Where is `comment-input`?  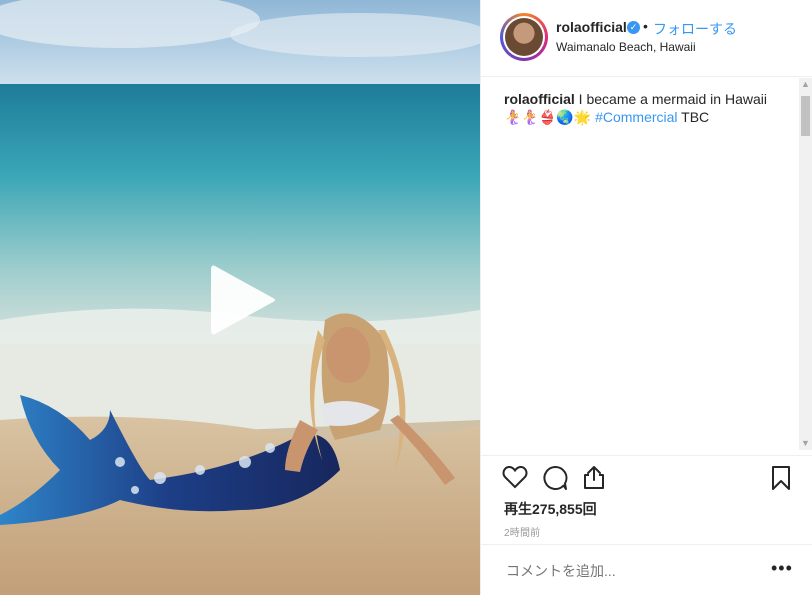 comment-input is located at coordinates (626, 571).